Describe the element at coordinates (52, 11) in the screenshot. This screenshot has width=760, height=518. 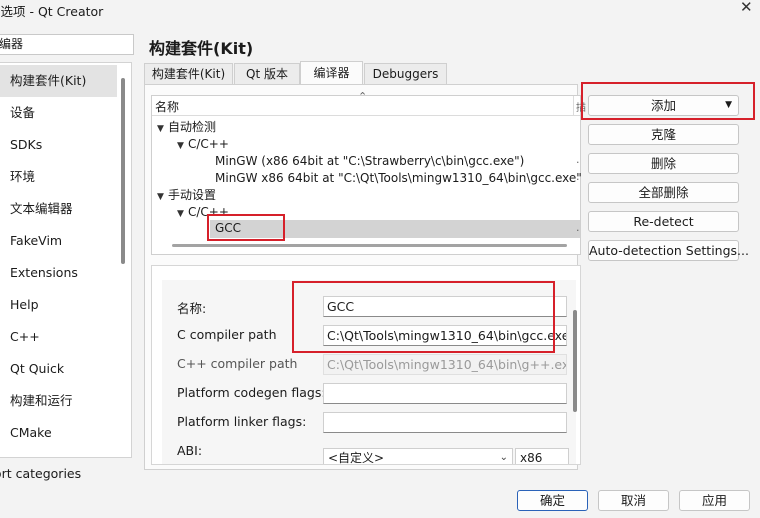
I see `window-title: 首选项 - Qt Creator` at that location.